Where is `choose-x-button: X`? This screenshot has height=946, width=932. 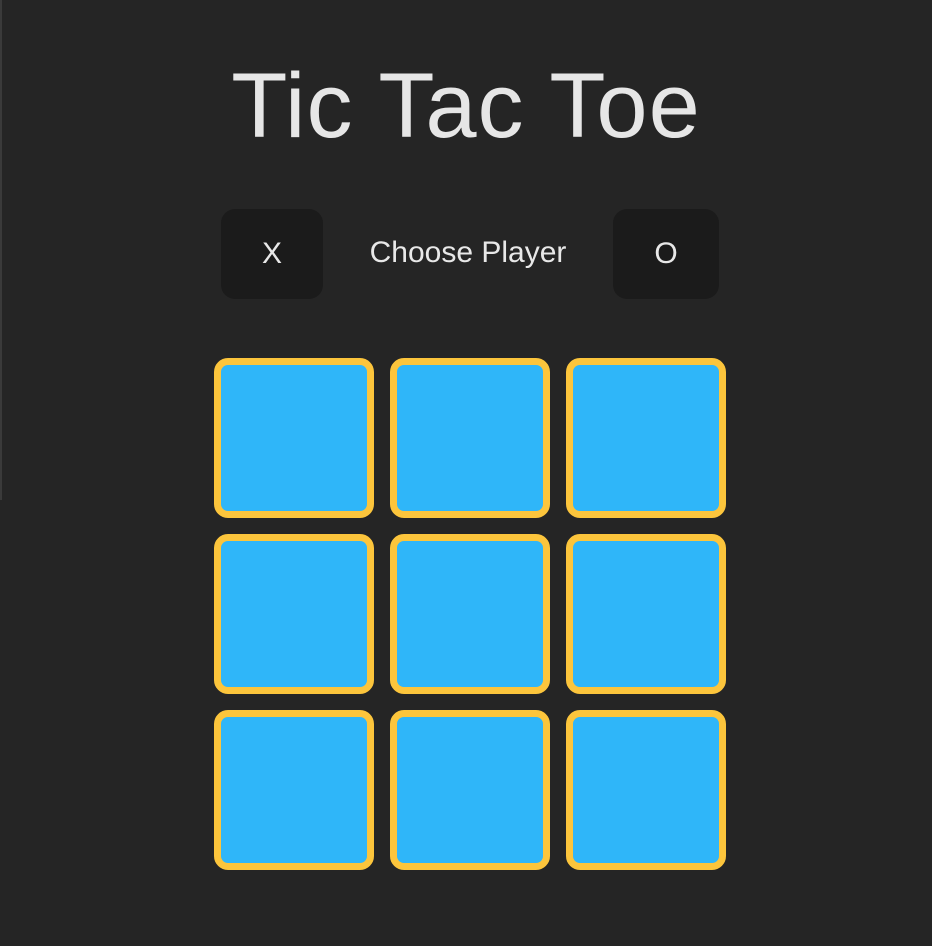
choose-x-button: X is located at coordinates (272, 254).